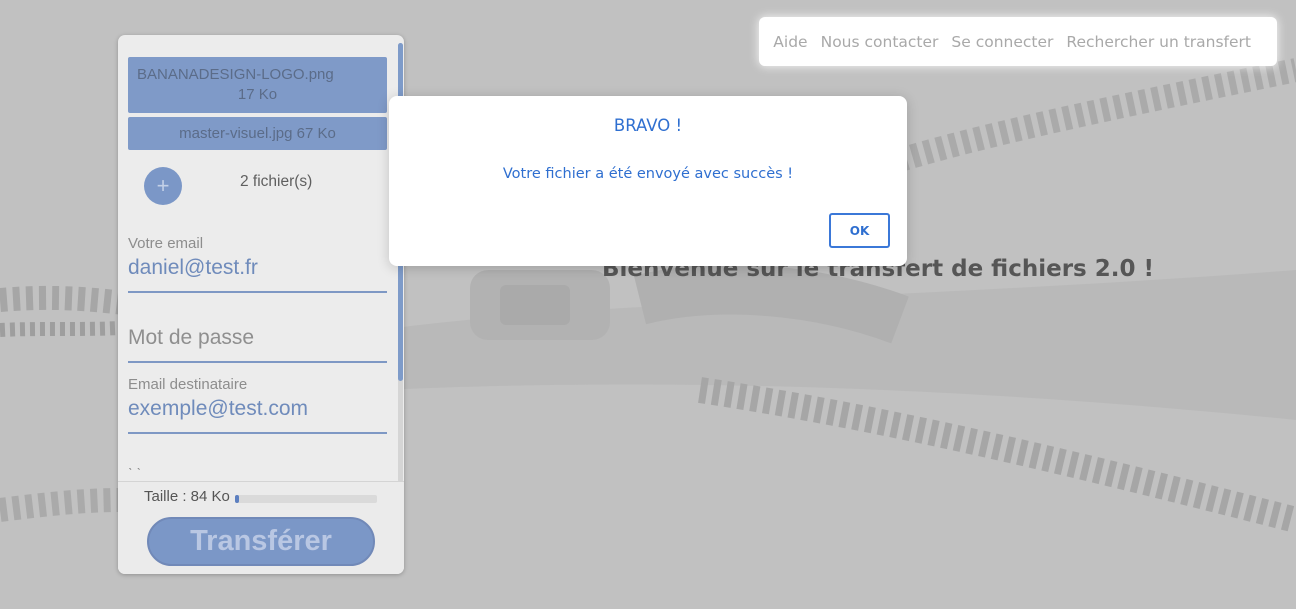 The width and height of the screenshot is (1296, 609). I want to click on upload-footer: Taille : 84 Ko Transférer, so click(261, 527).